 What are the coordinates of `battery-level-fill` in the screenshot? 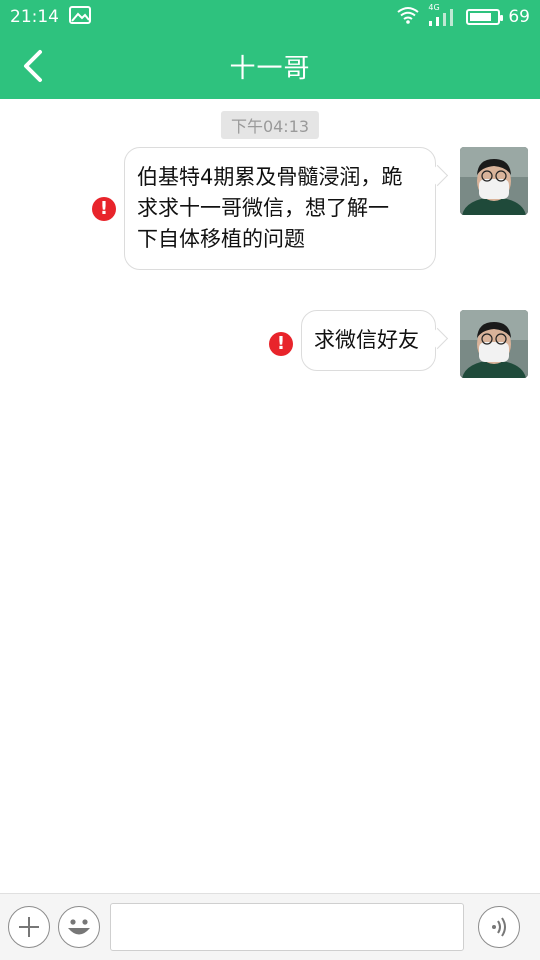 It's located at (481, 17).